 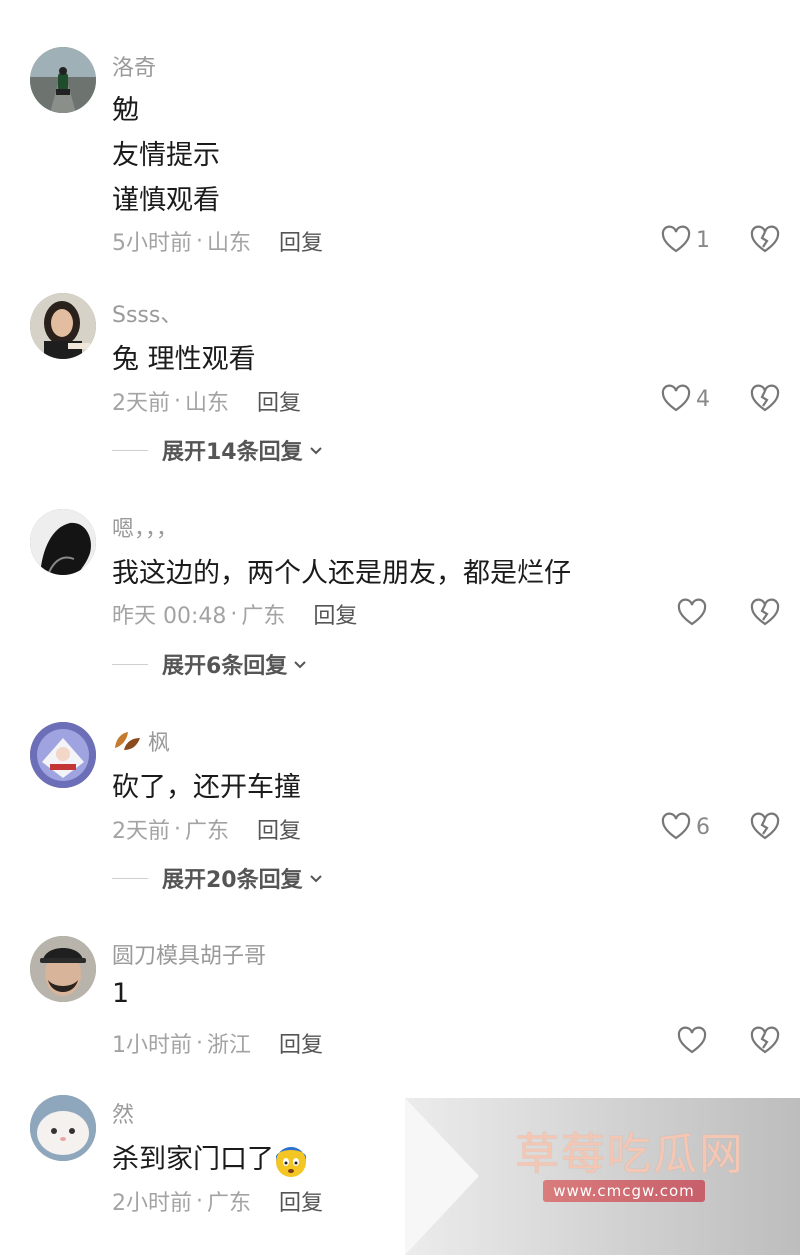 I want to click on like-button: 1, so click(x=685, y=240).